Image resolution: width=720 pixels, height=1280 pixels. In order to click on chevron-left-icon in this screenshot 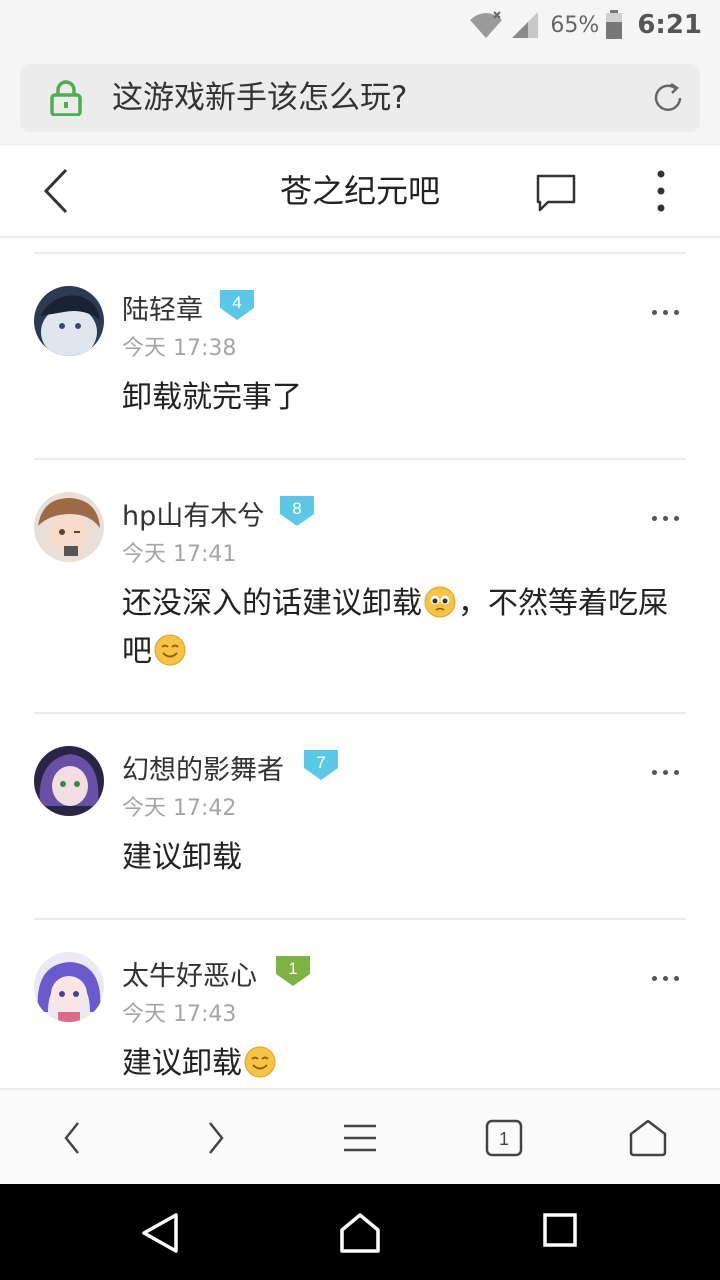, I will do `click(71, 1138)`.